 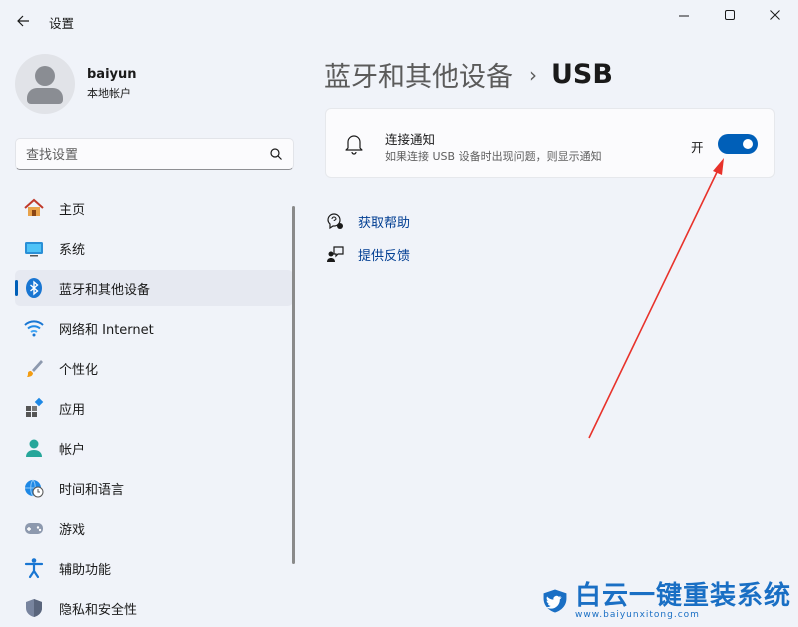 What do you see at coordinates (637, 615) in the screenshot?
I see `watermark-url: www.baiyunxitong.com` at bounding box center [637, 615].